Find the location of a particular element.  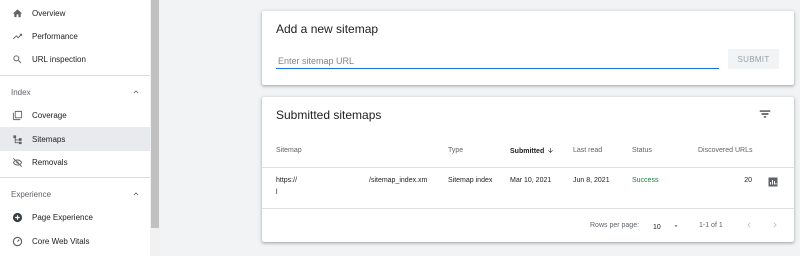

arrow-down-icon is located at coordinates (551, 150).